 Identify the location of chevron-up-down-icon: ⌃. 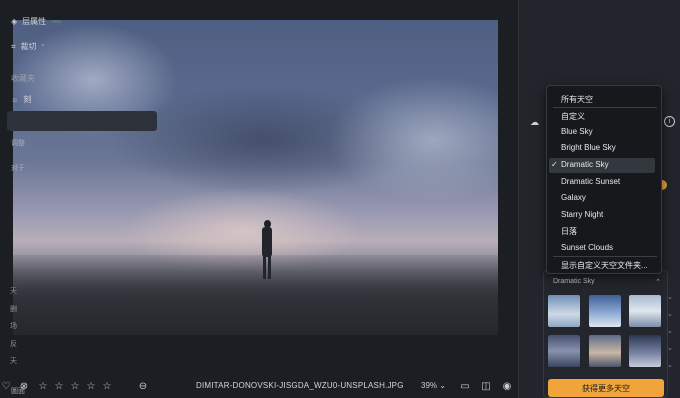
(658, 282).